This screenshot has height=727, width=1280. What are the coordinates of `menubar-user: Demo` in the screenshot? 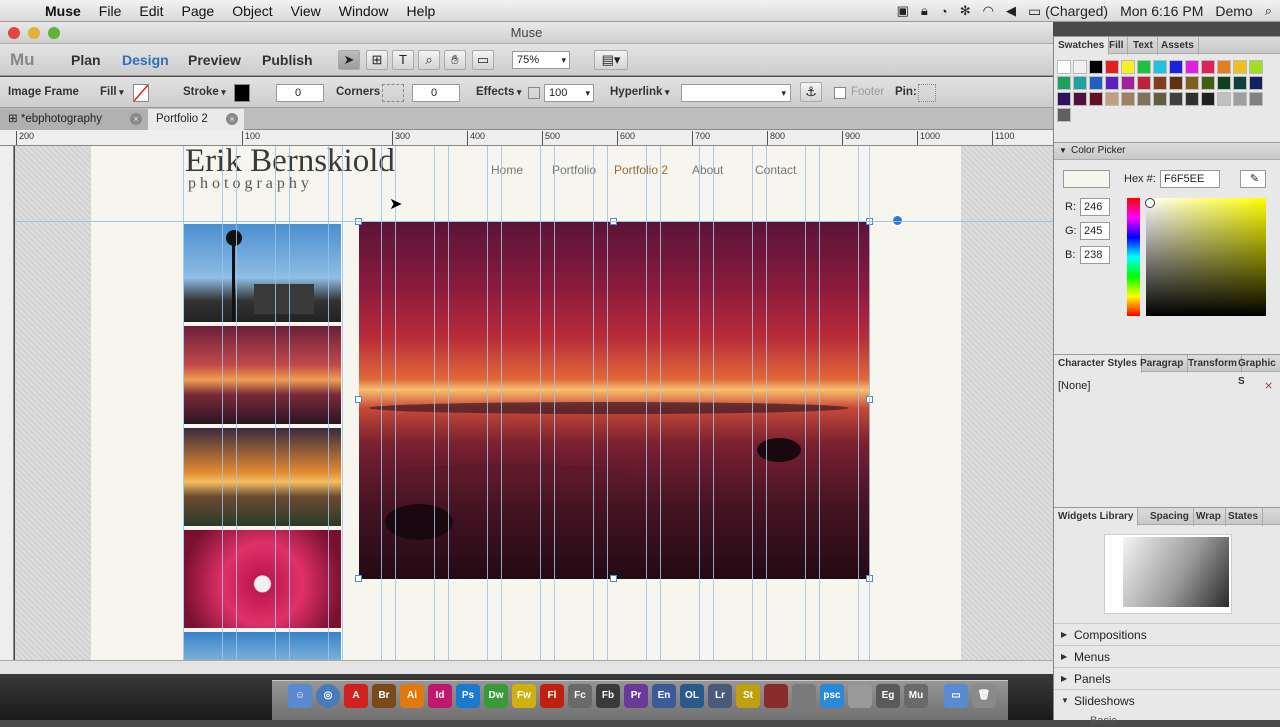 It's located at (1233, 11).